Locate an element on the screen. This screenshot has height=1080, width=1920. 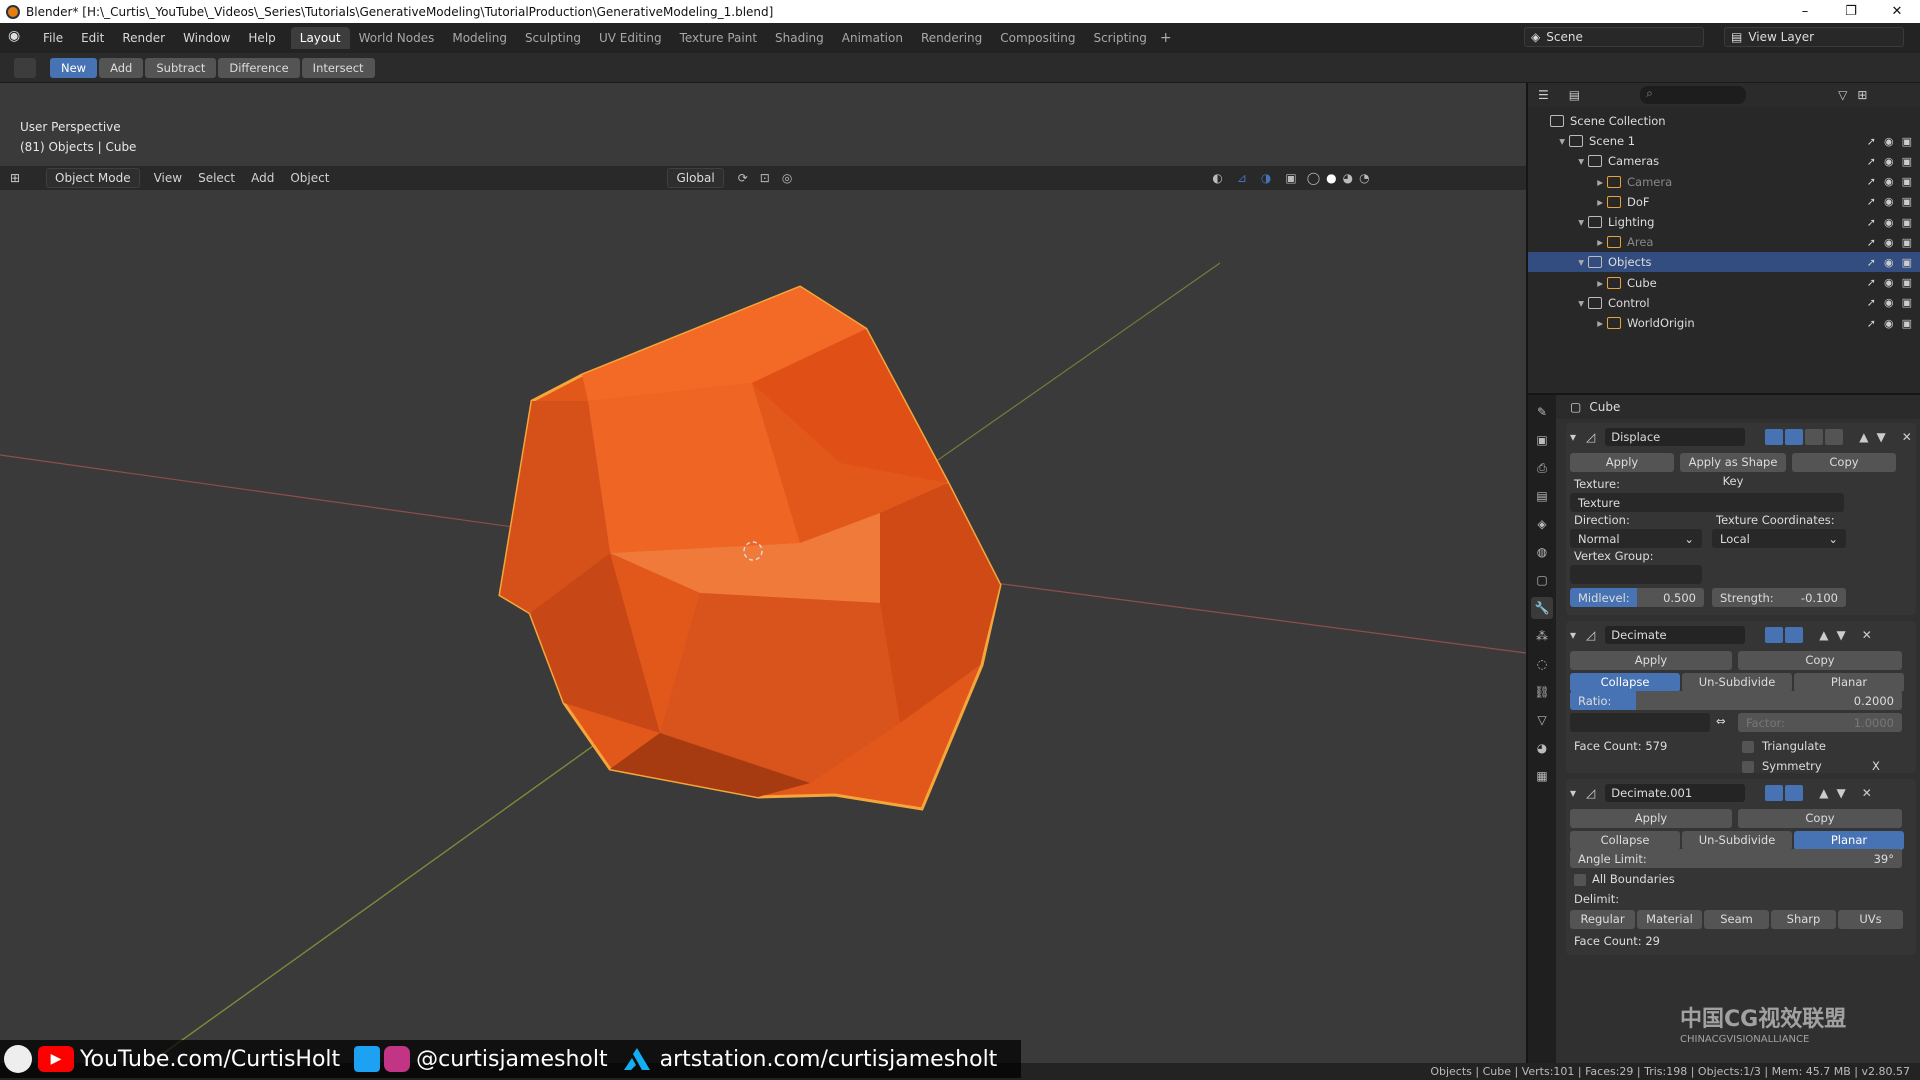
outliner-item-objects: ▾ Objects ➚ ◉ ▣ is located at coordinates (1724, 262).